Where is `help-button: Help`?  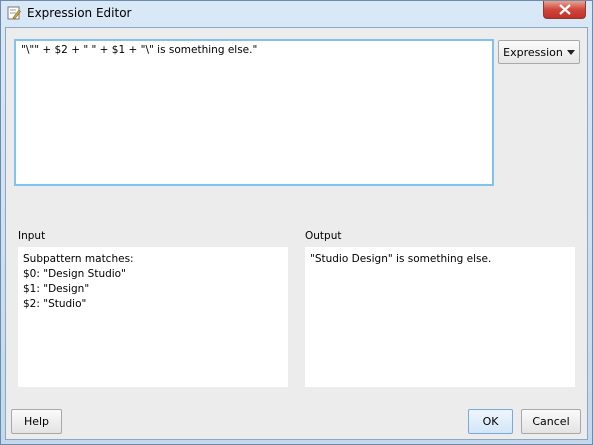 help-button: Help is located at coordinates (36, 421).